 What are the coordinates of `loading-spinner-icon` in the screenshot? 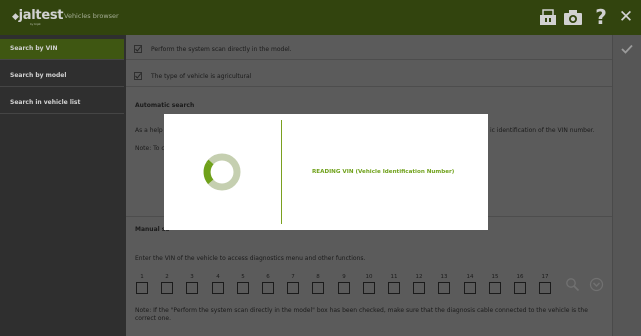 It's located at (222, 172).